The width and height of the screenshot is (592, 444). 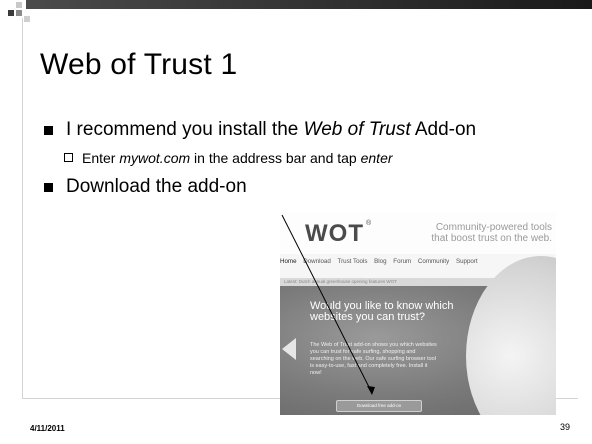 What do you see at coordinates (304, 187) in the screenshot?
I see `bullet-download: Download the add-on` at bounding box center [304, 187].